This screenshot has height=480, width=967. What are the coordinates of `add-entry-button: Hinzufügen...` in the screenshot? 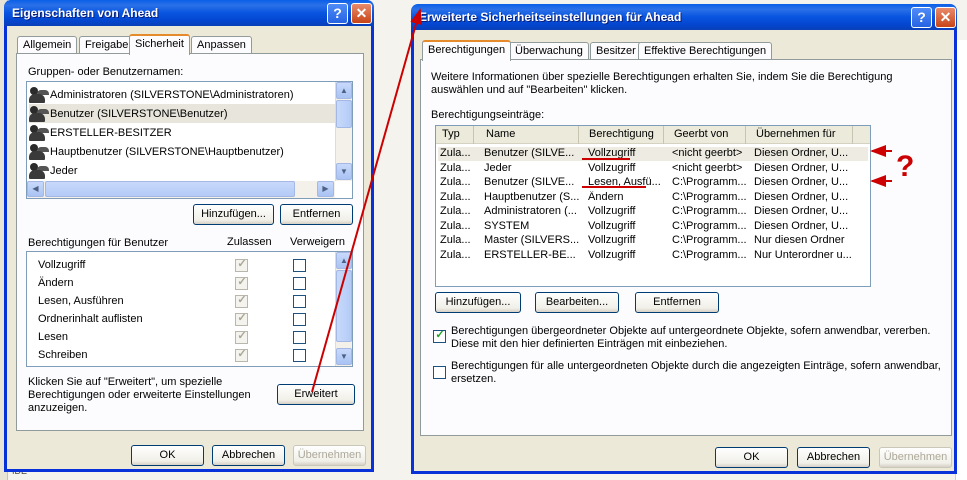 It's located at (478, 302).